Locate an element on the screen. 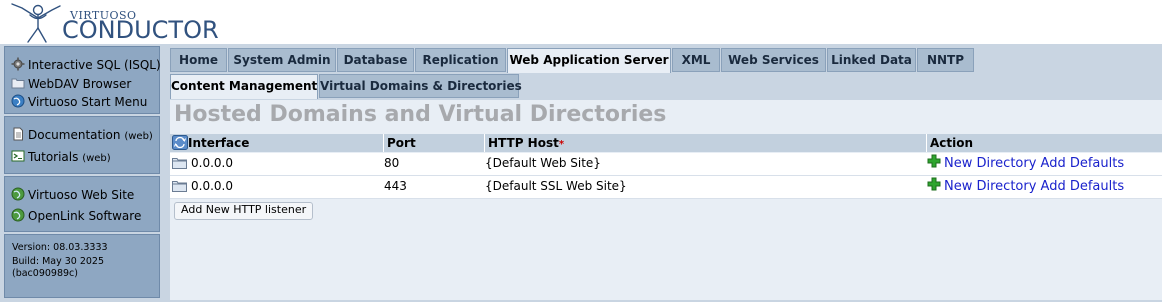 This screenshot has width=1162, height=302. gear-icon is located at coordinates (18, 64).